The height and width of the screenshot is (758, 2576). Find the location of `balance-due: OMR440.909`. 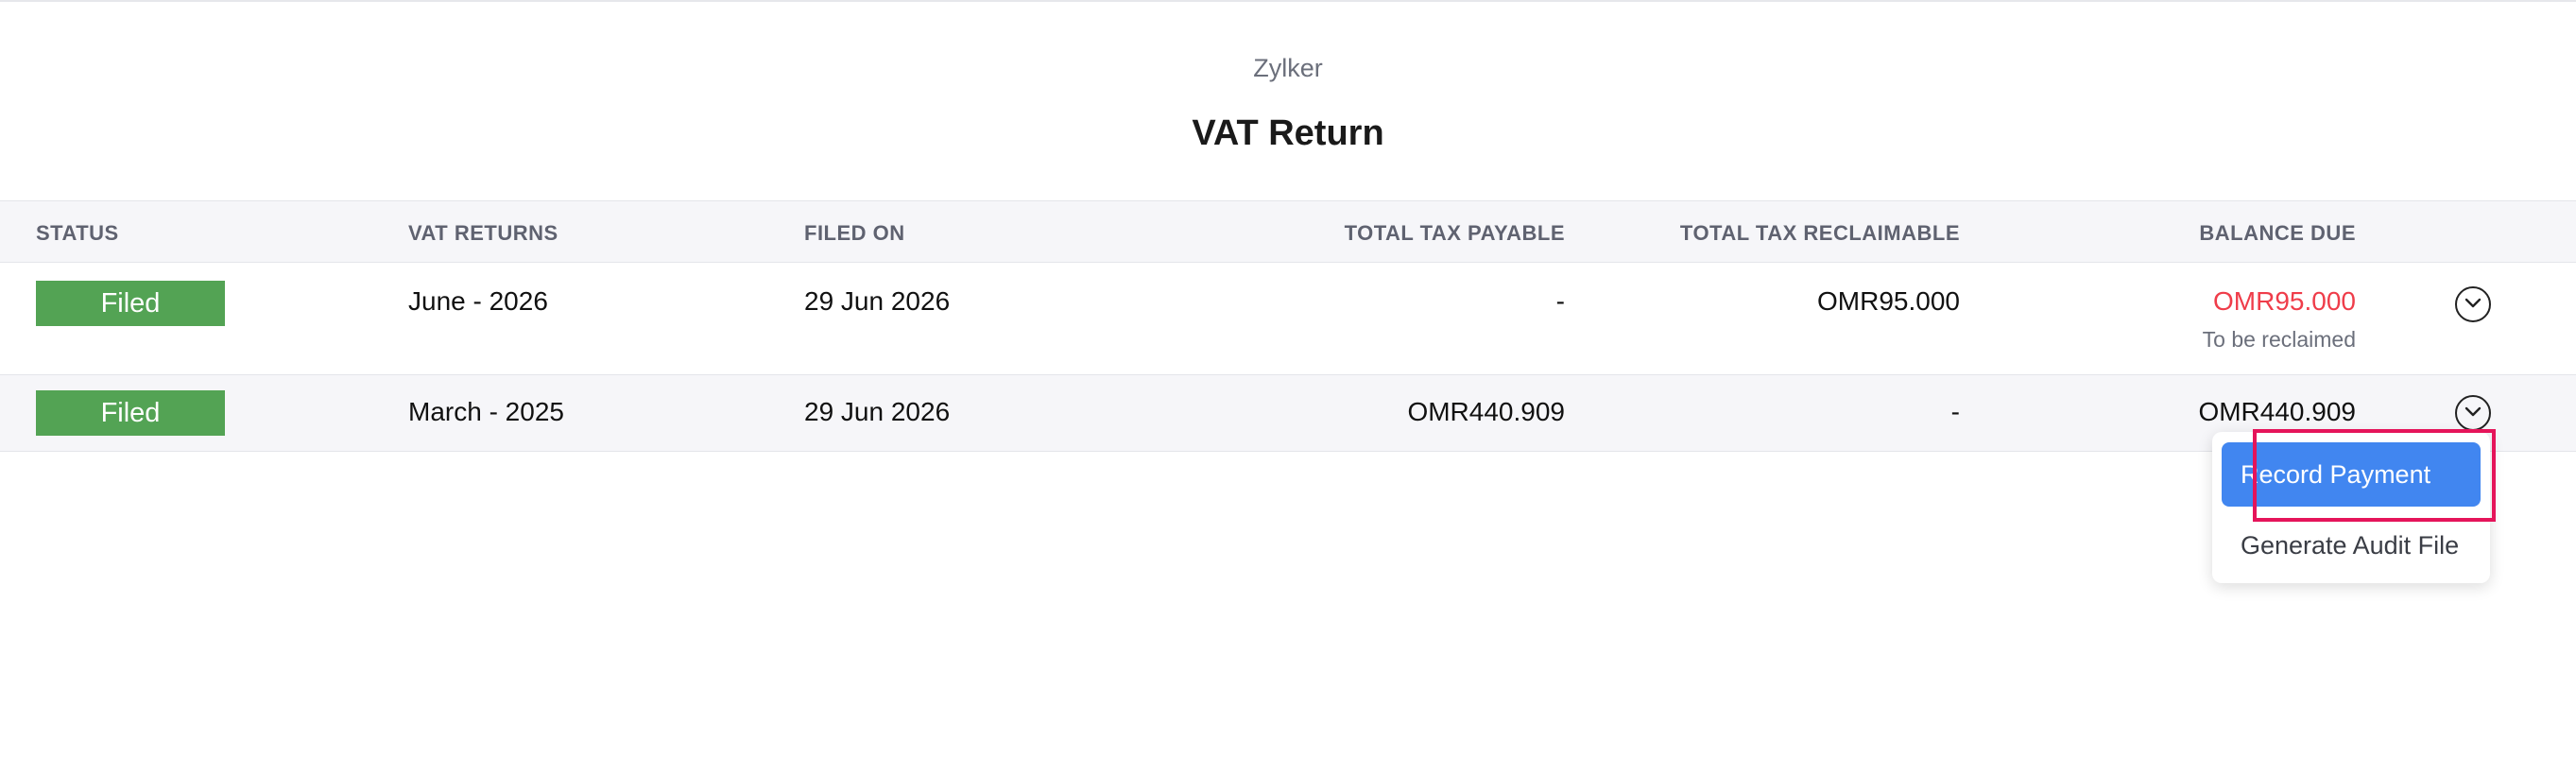

balance-due: OMR440.909 is located at coordinates (2277, 411).